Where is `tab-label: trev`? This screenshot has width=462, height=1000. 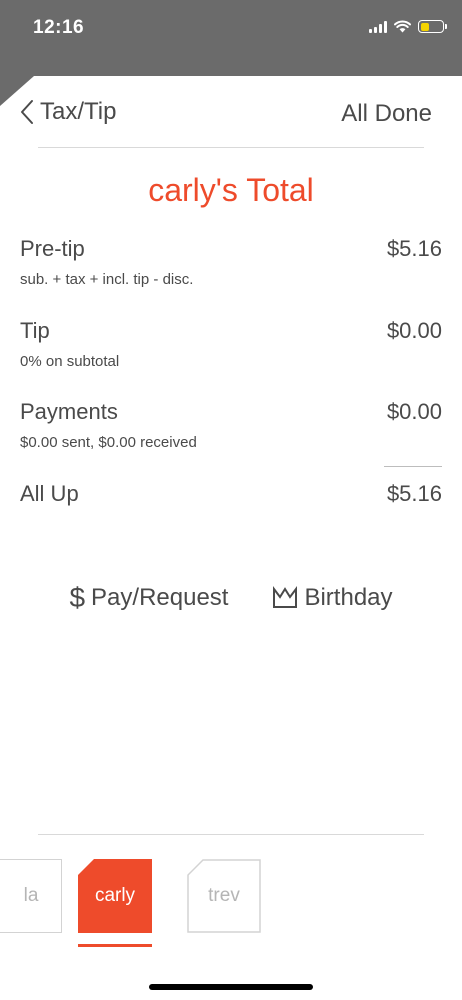 tab-label: trev is located at coordinates (224, 895).